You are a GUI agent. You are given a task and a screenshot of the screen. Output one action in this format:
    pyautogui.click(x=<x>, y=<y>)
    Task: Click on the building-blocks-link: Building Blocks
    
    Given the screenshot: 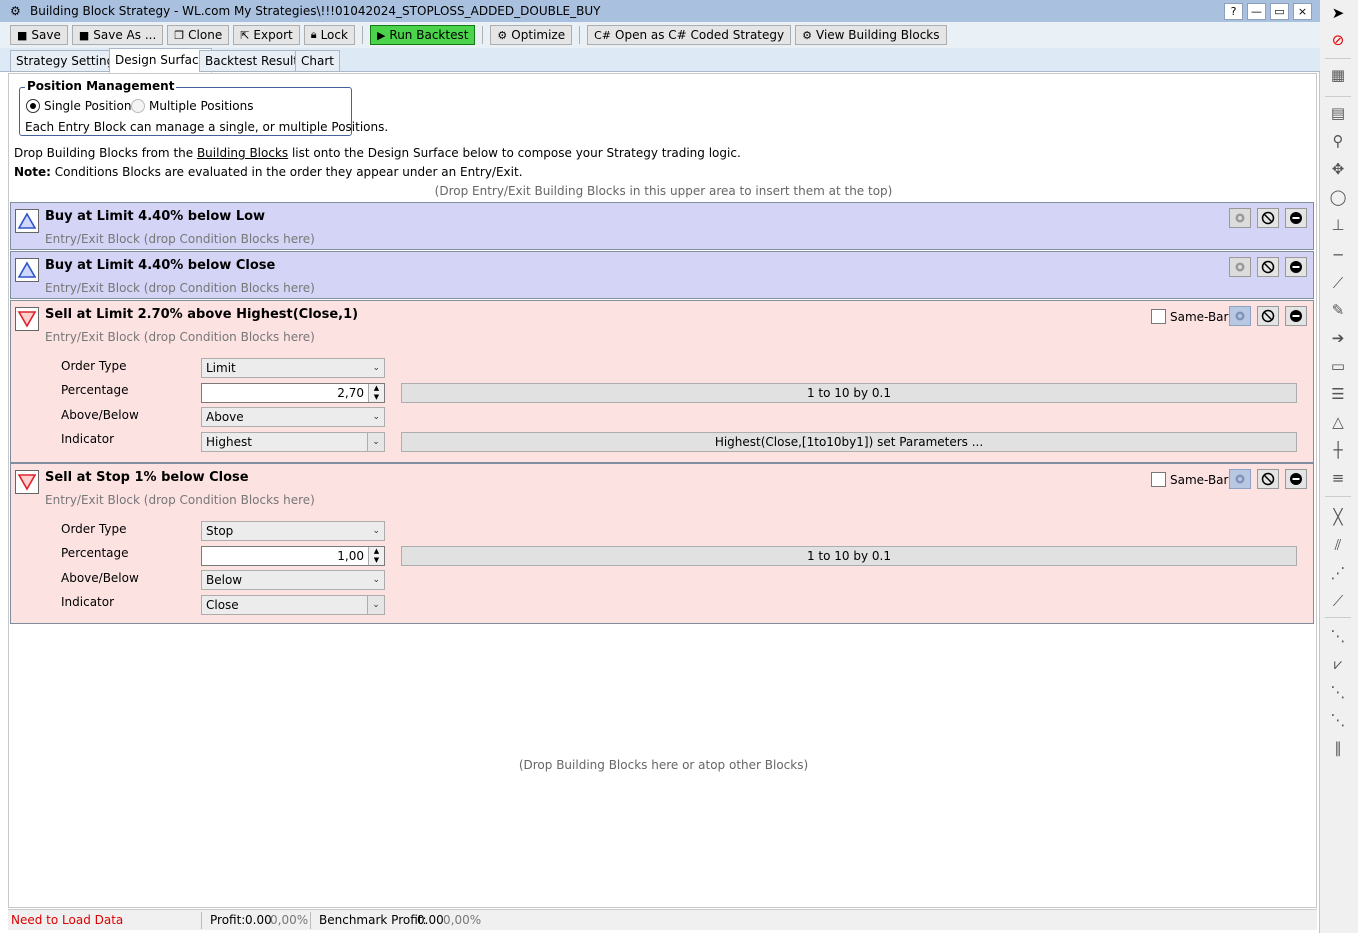 What is the action you would take?
    pyautogui.click(x=242, y=153)
    